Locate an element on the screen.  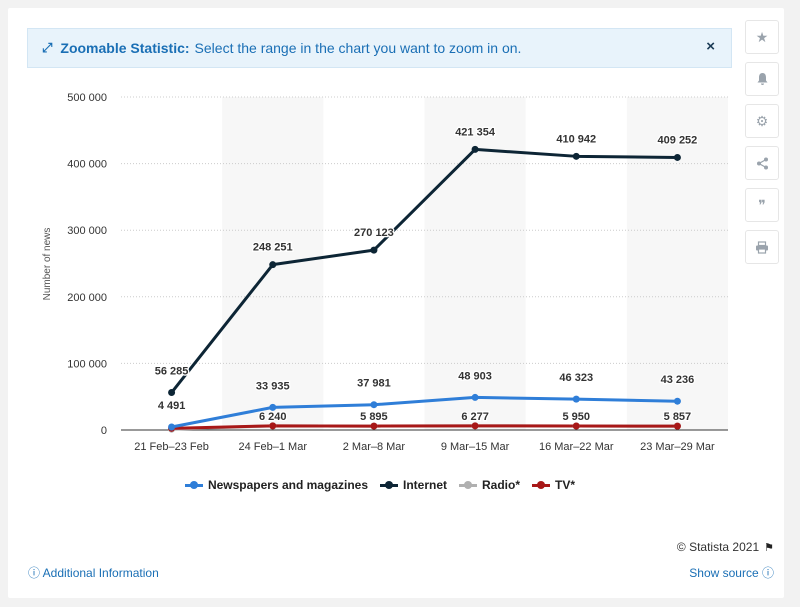
legend-item: Radio* is located at coordinates (489, 485).